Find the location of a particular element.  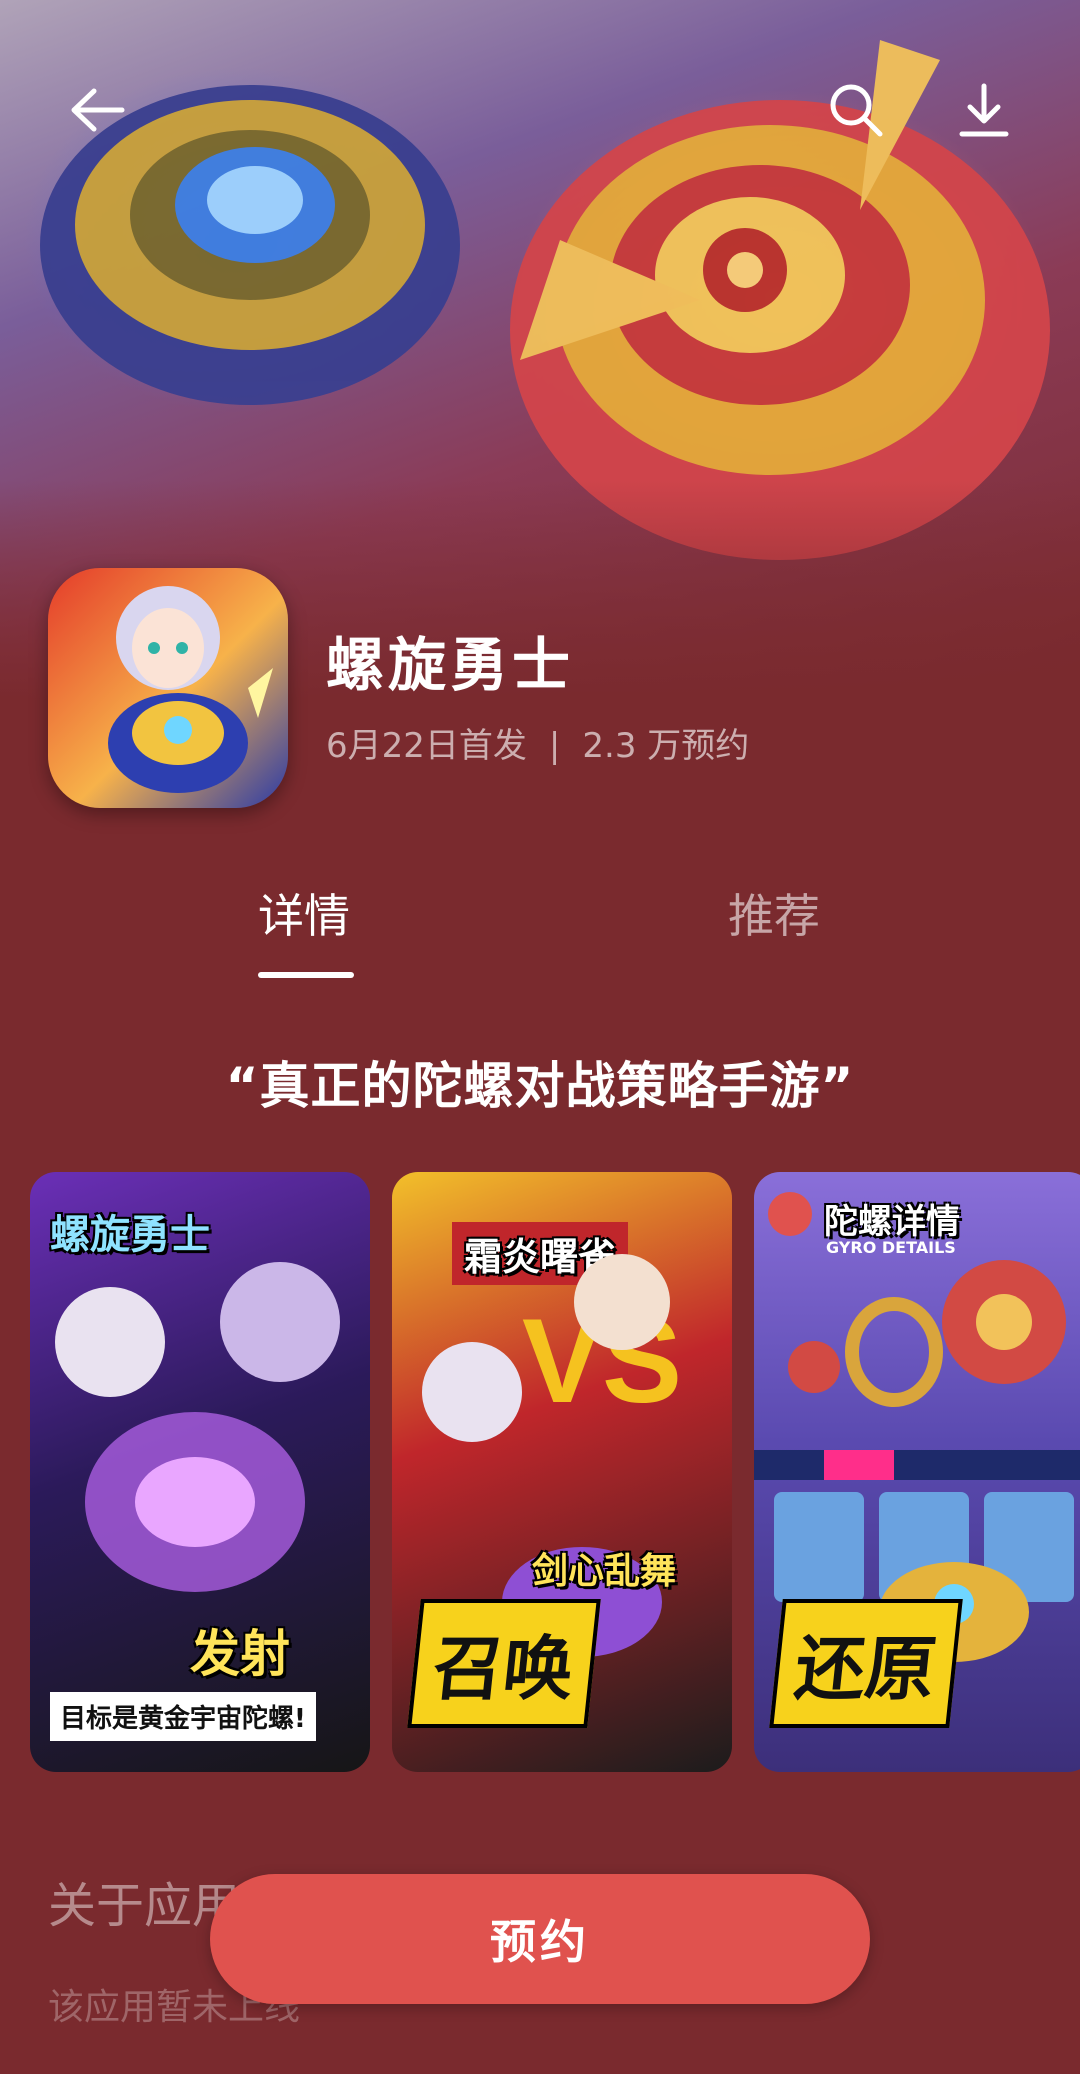

screenshot-2: 霜炎曙雀 VS 剑心乱舞 召唤 is located at coordinates (562, 1472).